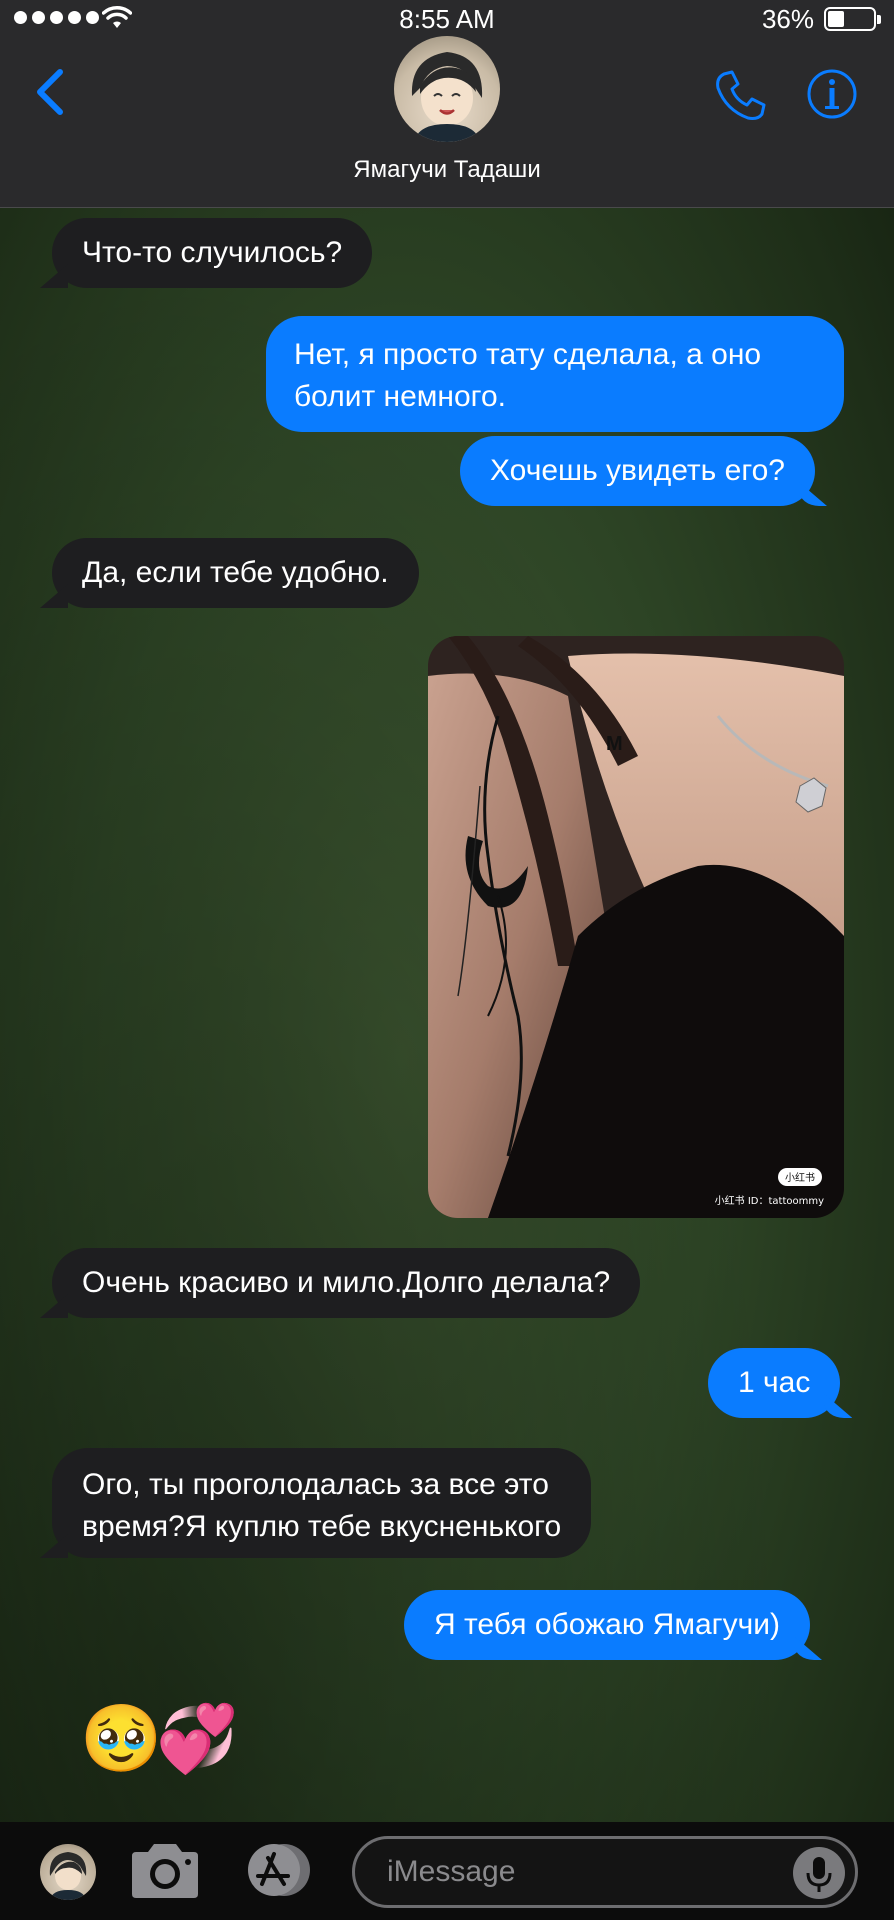 The image size is (894, 1920). I want to click on message-text-line: время?Я куплю тебе вкусненького, so click(322, 1526).